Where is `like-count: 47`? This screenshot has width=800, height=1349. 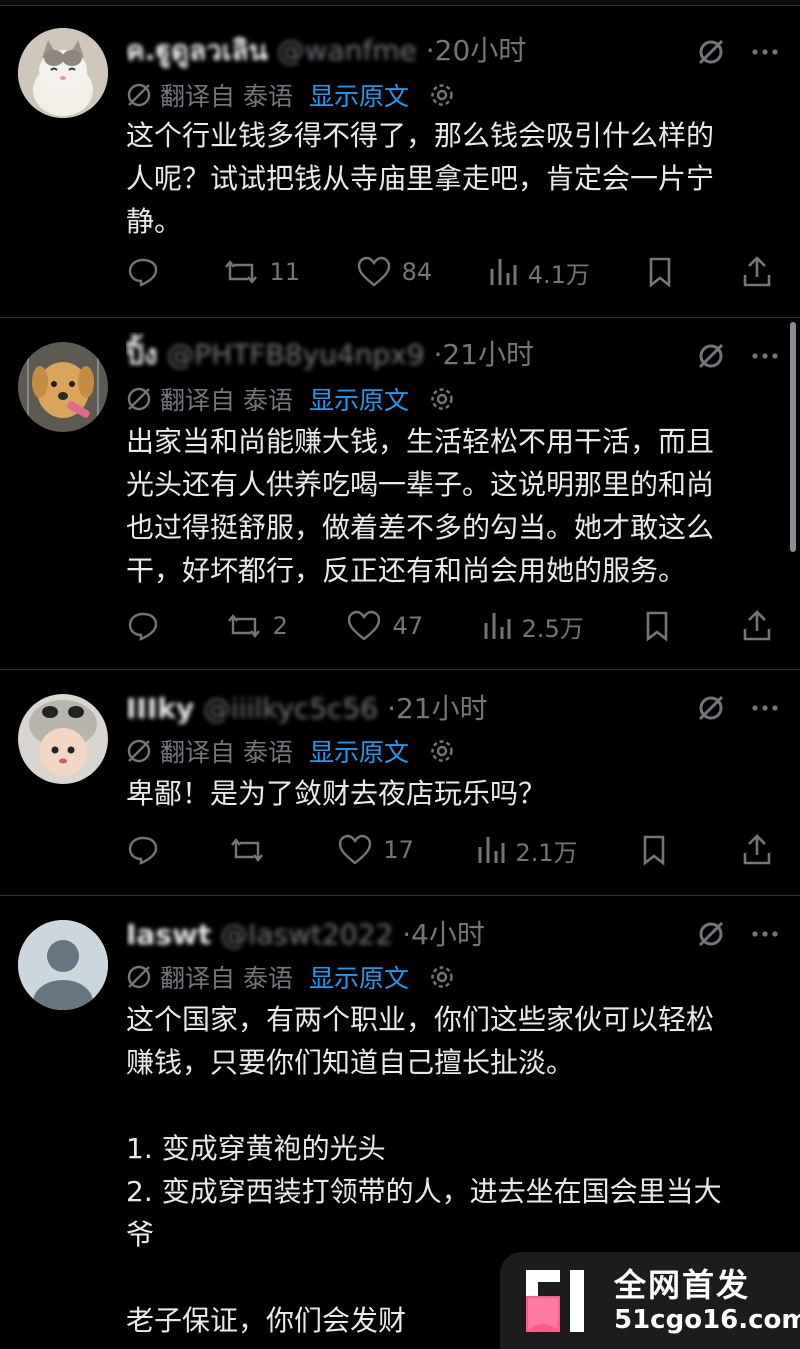 like-count: 47 is located at coordinates (408, 626).